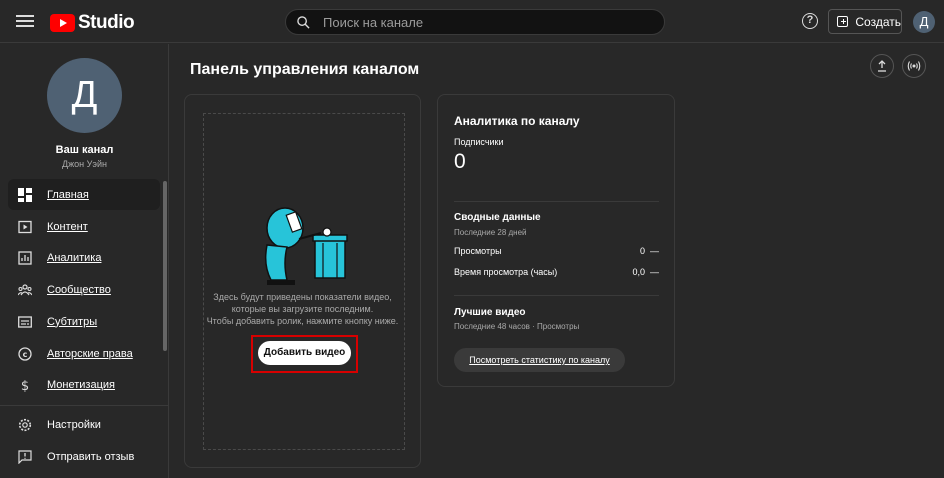 The height and width of the screenshot is (478, 944). Describe the element at coordinates (68, 194) in the screenshot. I see `sidebar-item-label: Главная` at that location.